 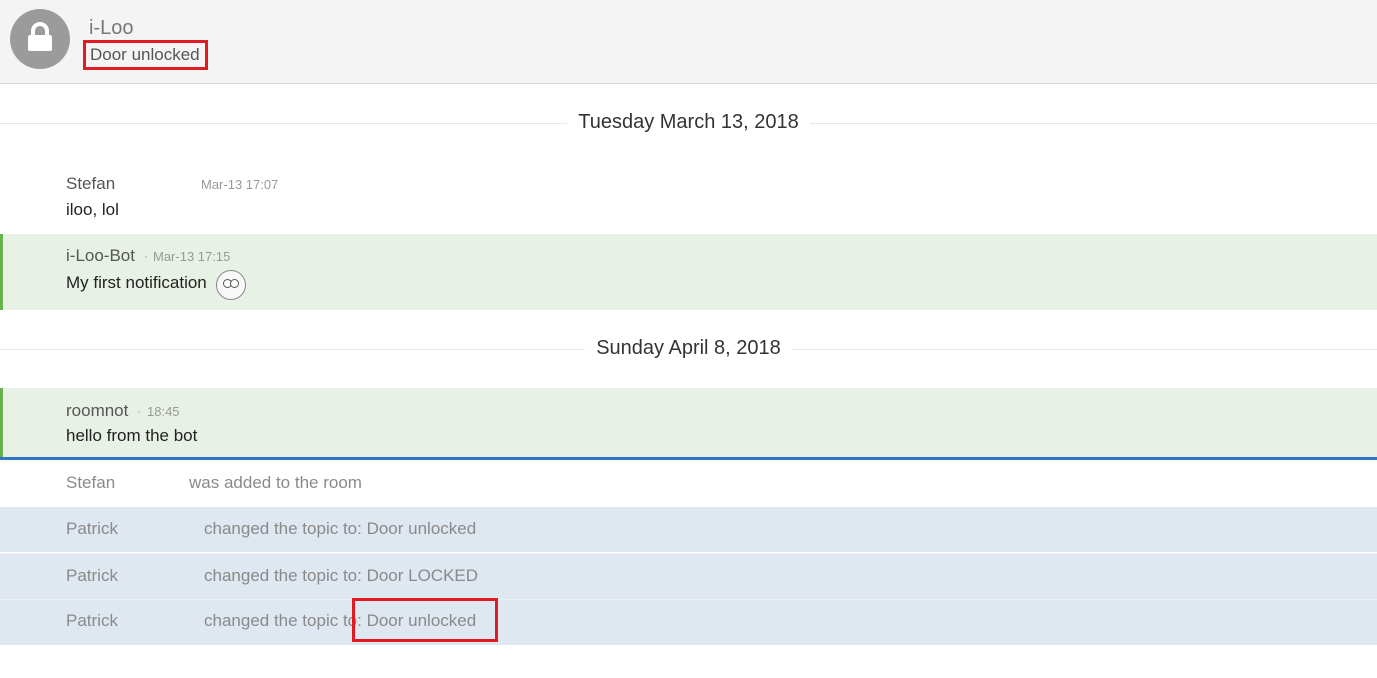 What do you see at coordinates (40, 36) in the screenshot?
I see `lock-icon` at bounding box center [40, 36].